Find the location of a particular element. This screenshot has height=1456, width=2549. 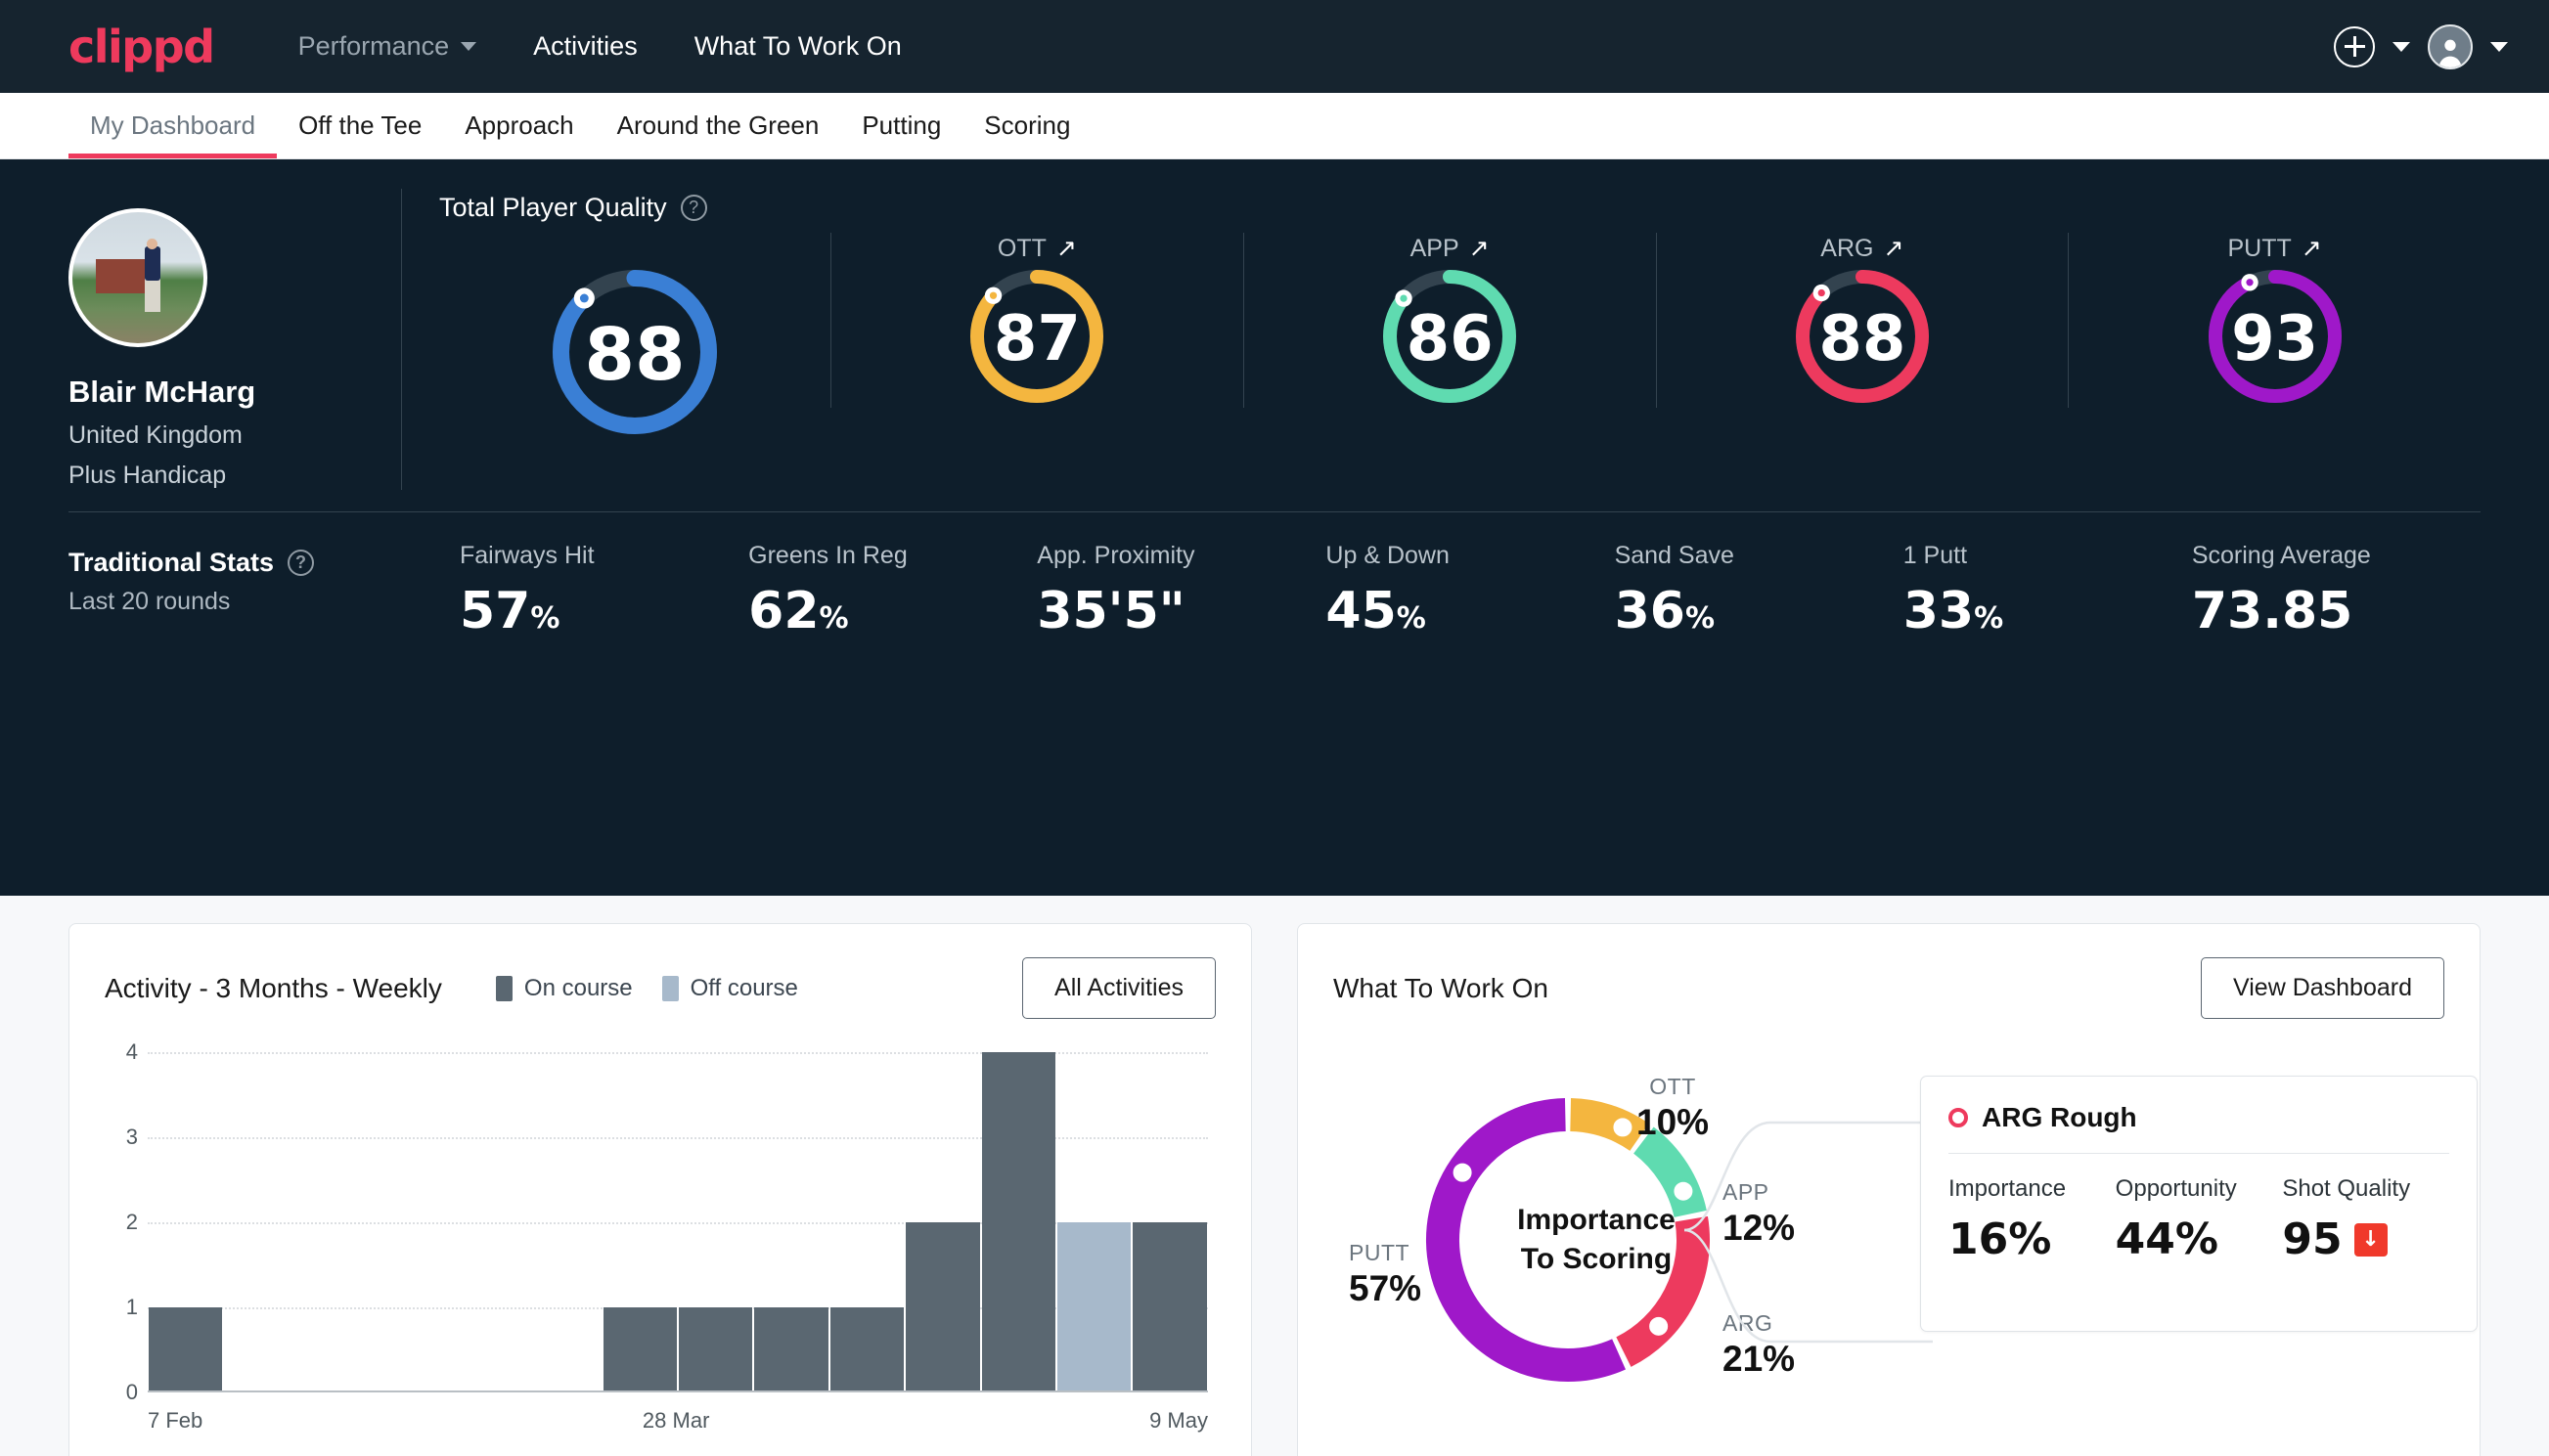

tooltip-metric-shot-quality-value: 95 is located at coordinates (2312, 1239).